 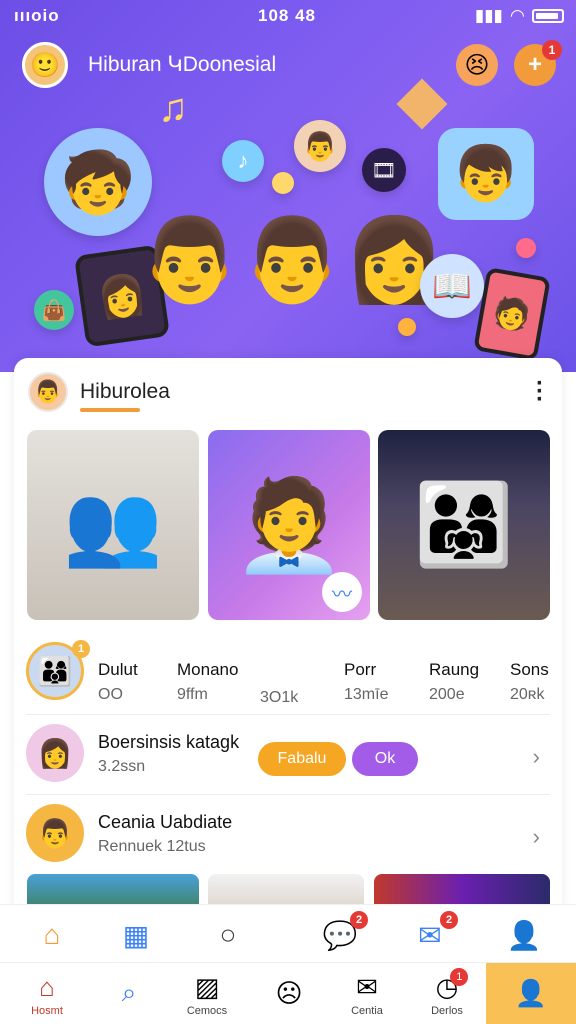 I want to click on stat-value: OO, so click(x=110, y=694).